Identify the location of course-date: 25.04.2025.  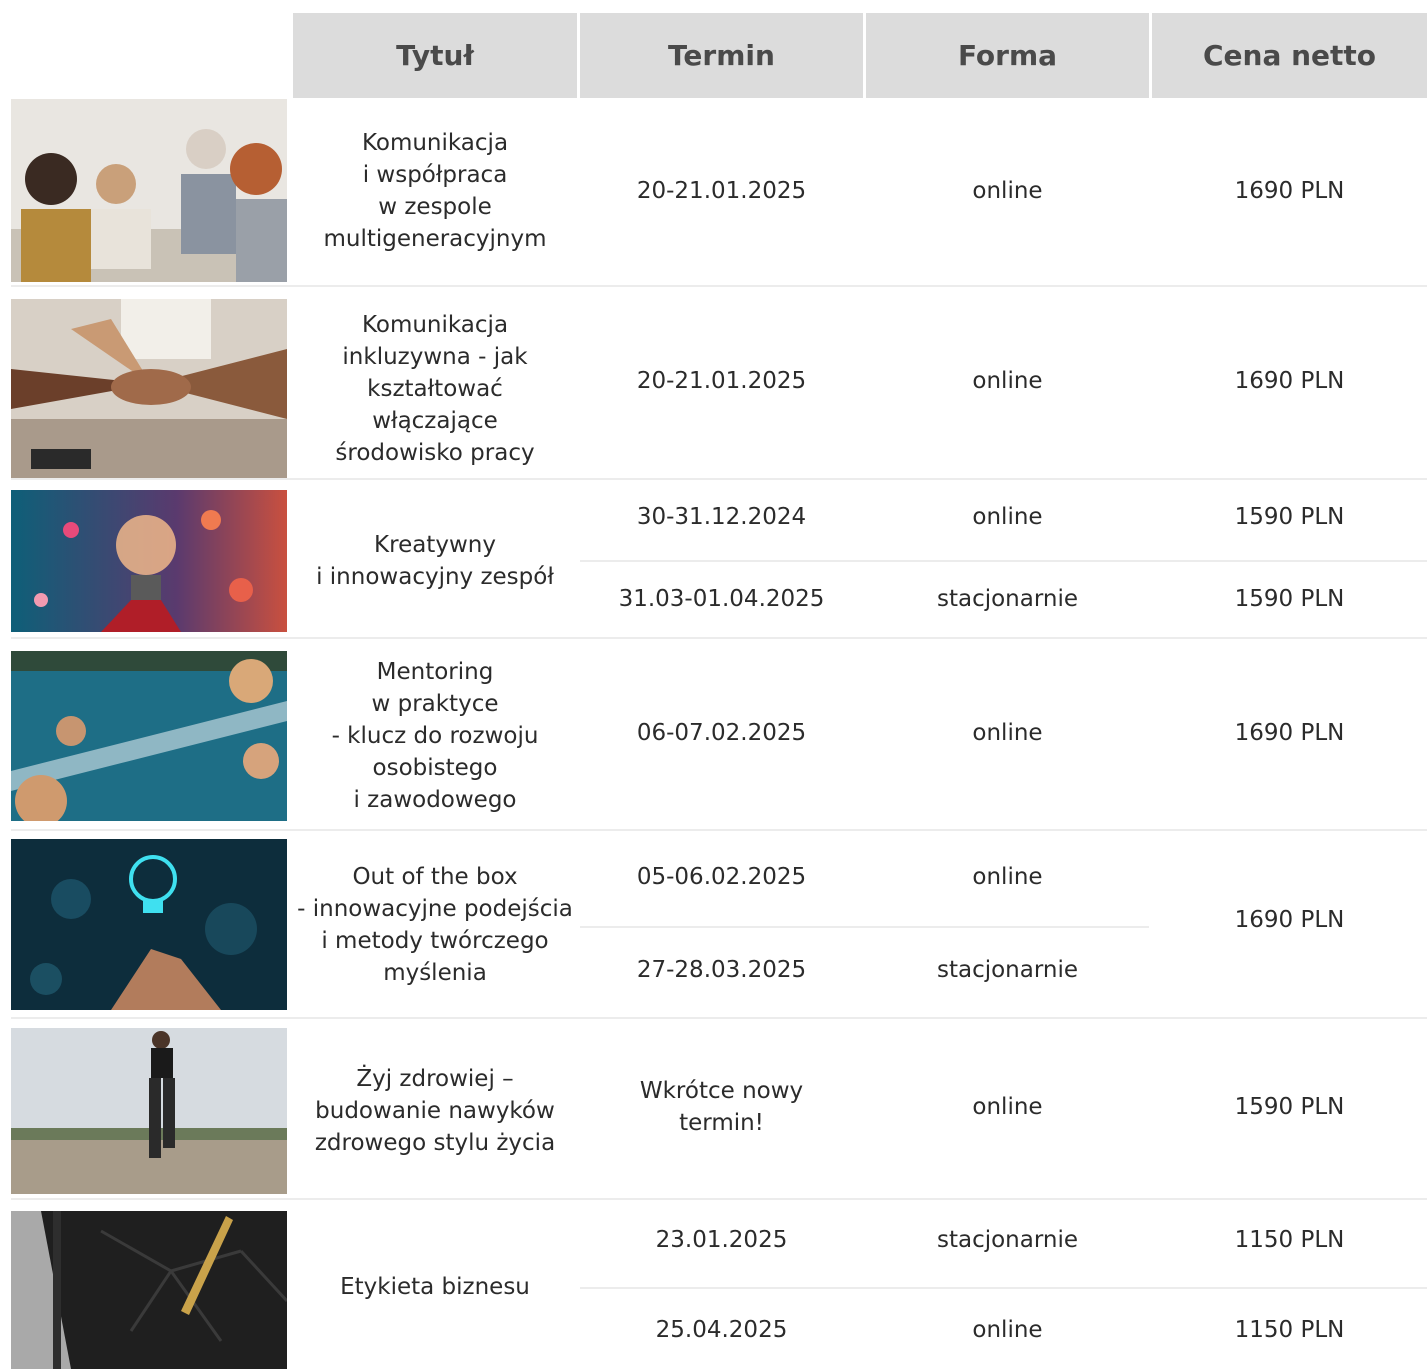
(721, 1330).